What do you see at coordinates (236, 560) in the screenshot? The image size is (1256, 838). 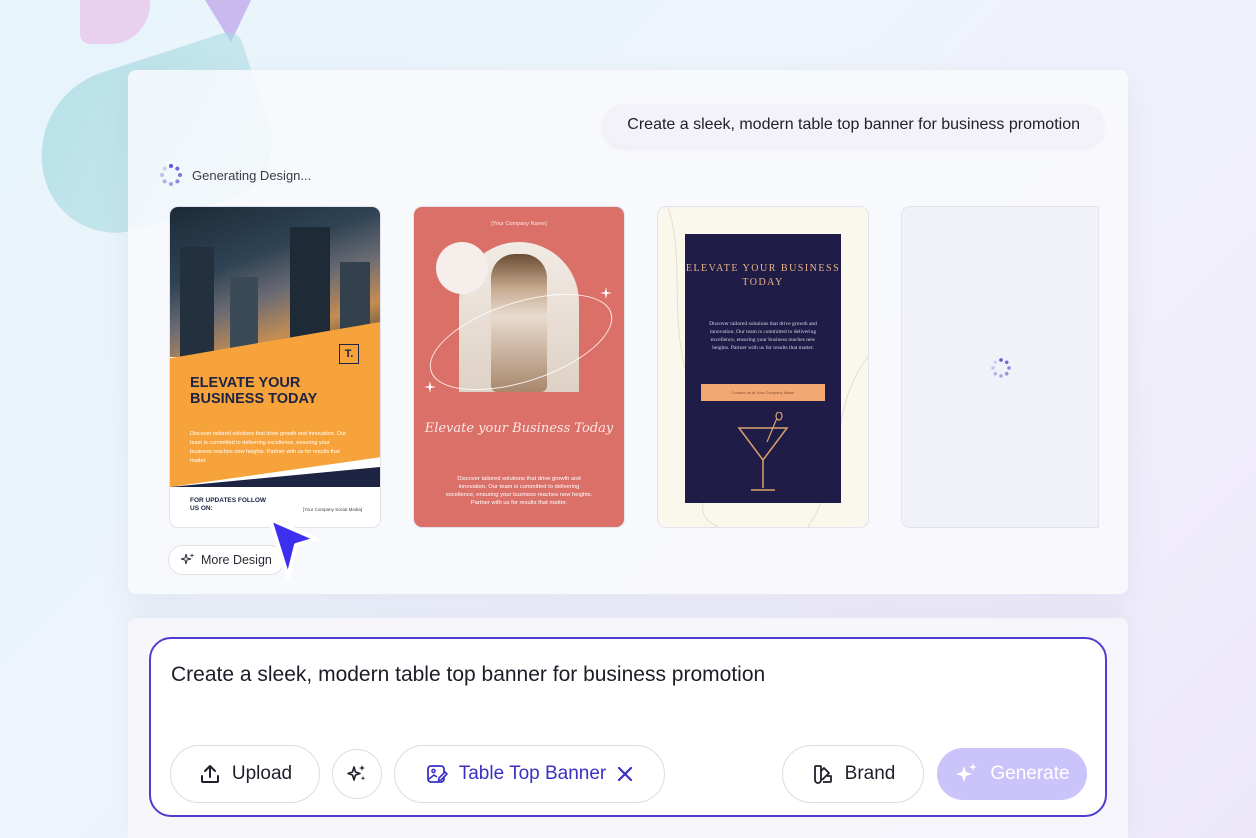 I see `more-designs-label: More Design` at bounding box center [236, 560].